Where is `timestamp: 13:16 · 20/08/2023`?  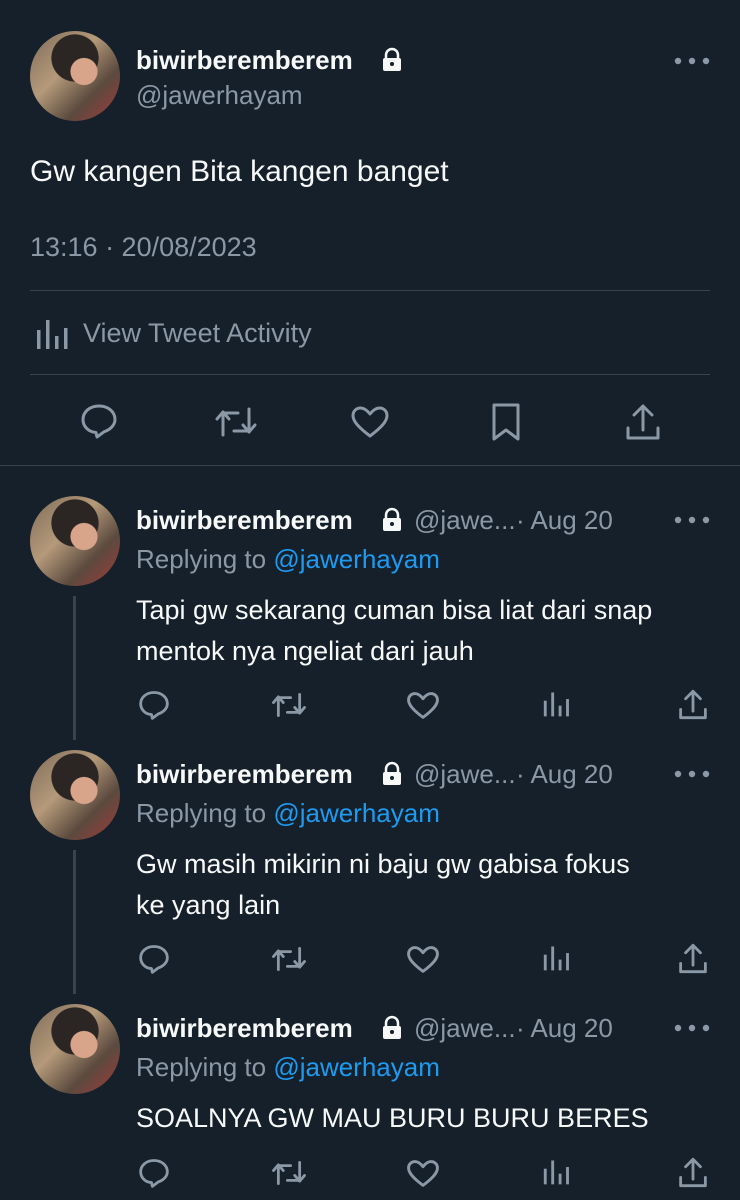 timestamp: 13:16 · 20/08/2023 is located at coordinates (143, 247).